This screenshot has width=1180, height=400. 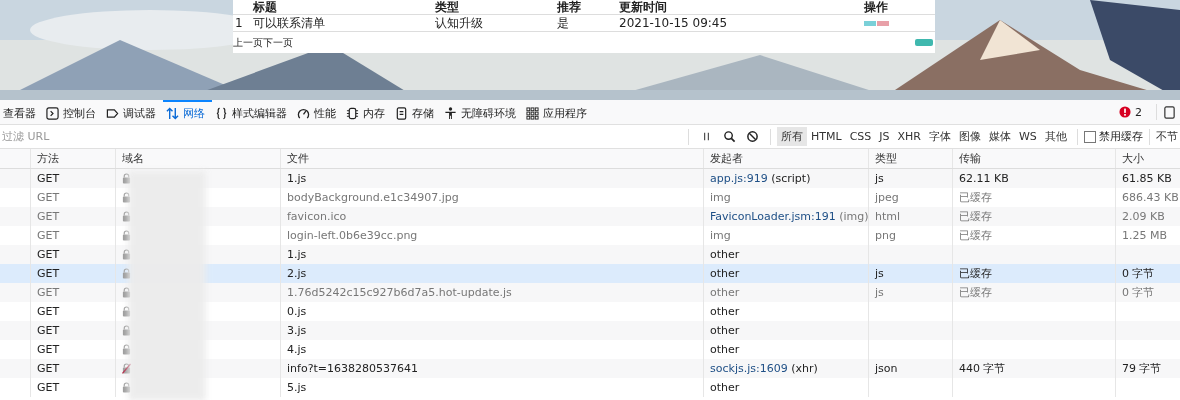 I want to click on request-row: GET info?t=1638280537641 sockjs.js:1609 (xhr) json 440 字节 79 字节, so click(x=590, y=368).